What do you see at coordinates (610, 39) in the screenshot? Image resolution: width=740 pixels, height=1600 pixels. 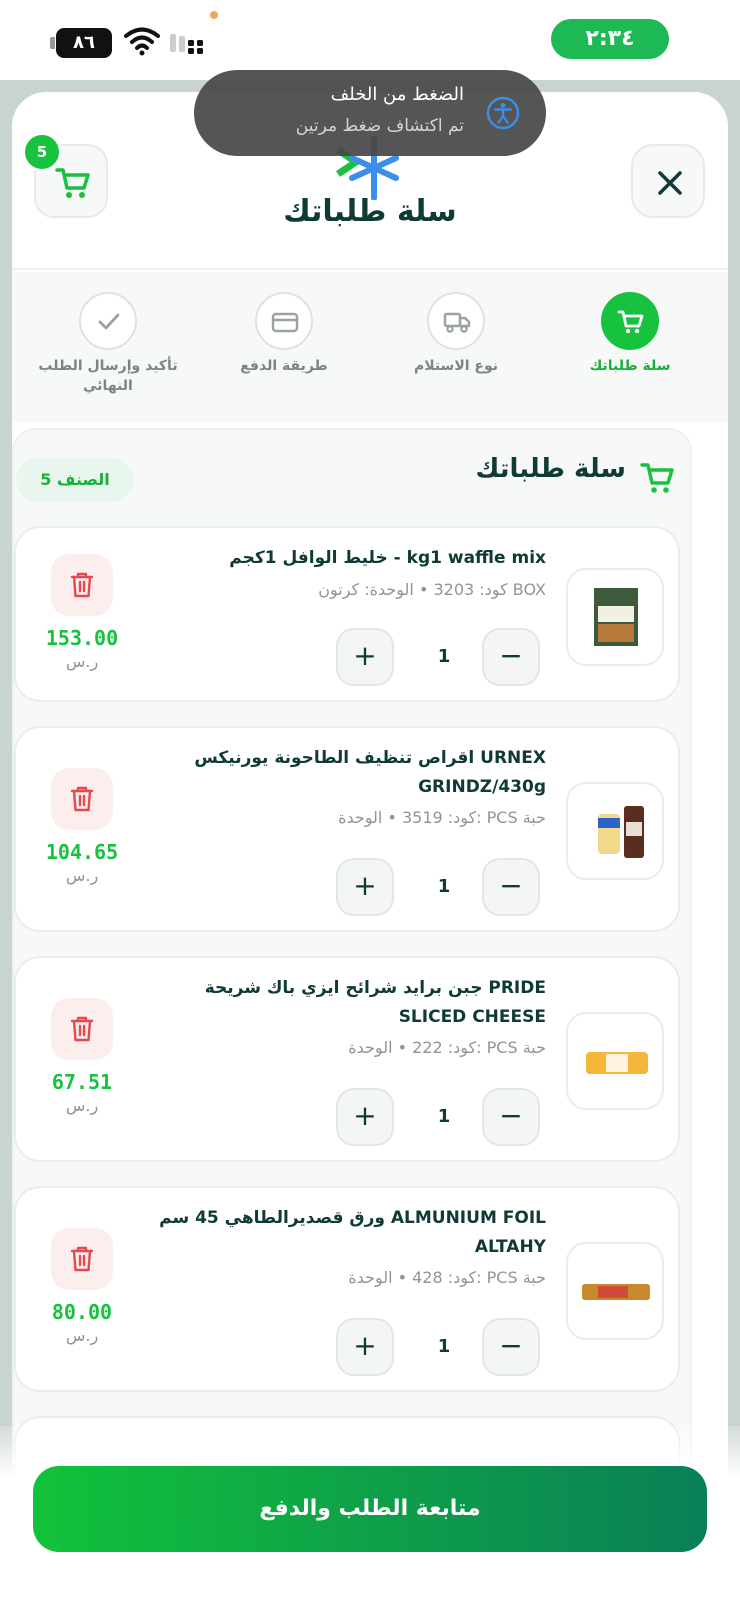 I see `time-pill: ٢:٣٤` at bounding box center [610, 39].